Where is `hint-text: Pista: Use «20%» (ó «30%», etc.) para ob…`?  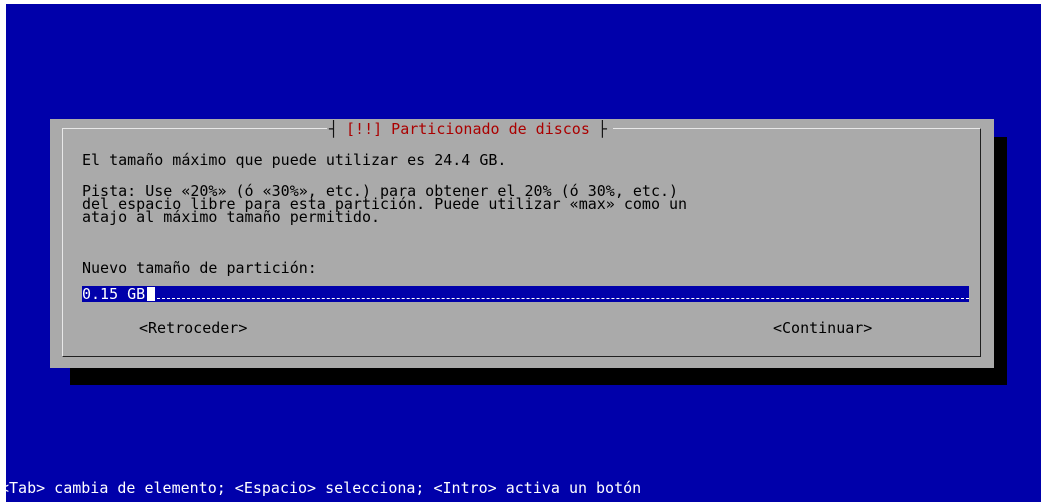 hint-text: Pista: Use «20%» (ó «30%», etc.) para ob… is located at coordinates (385, 204).